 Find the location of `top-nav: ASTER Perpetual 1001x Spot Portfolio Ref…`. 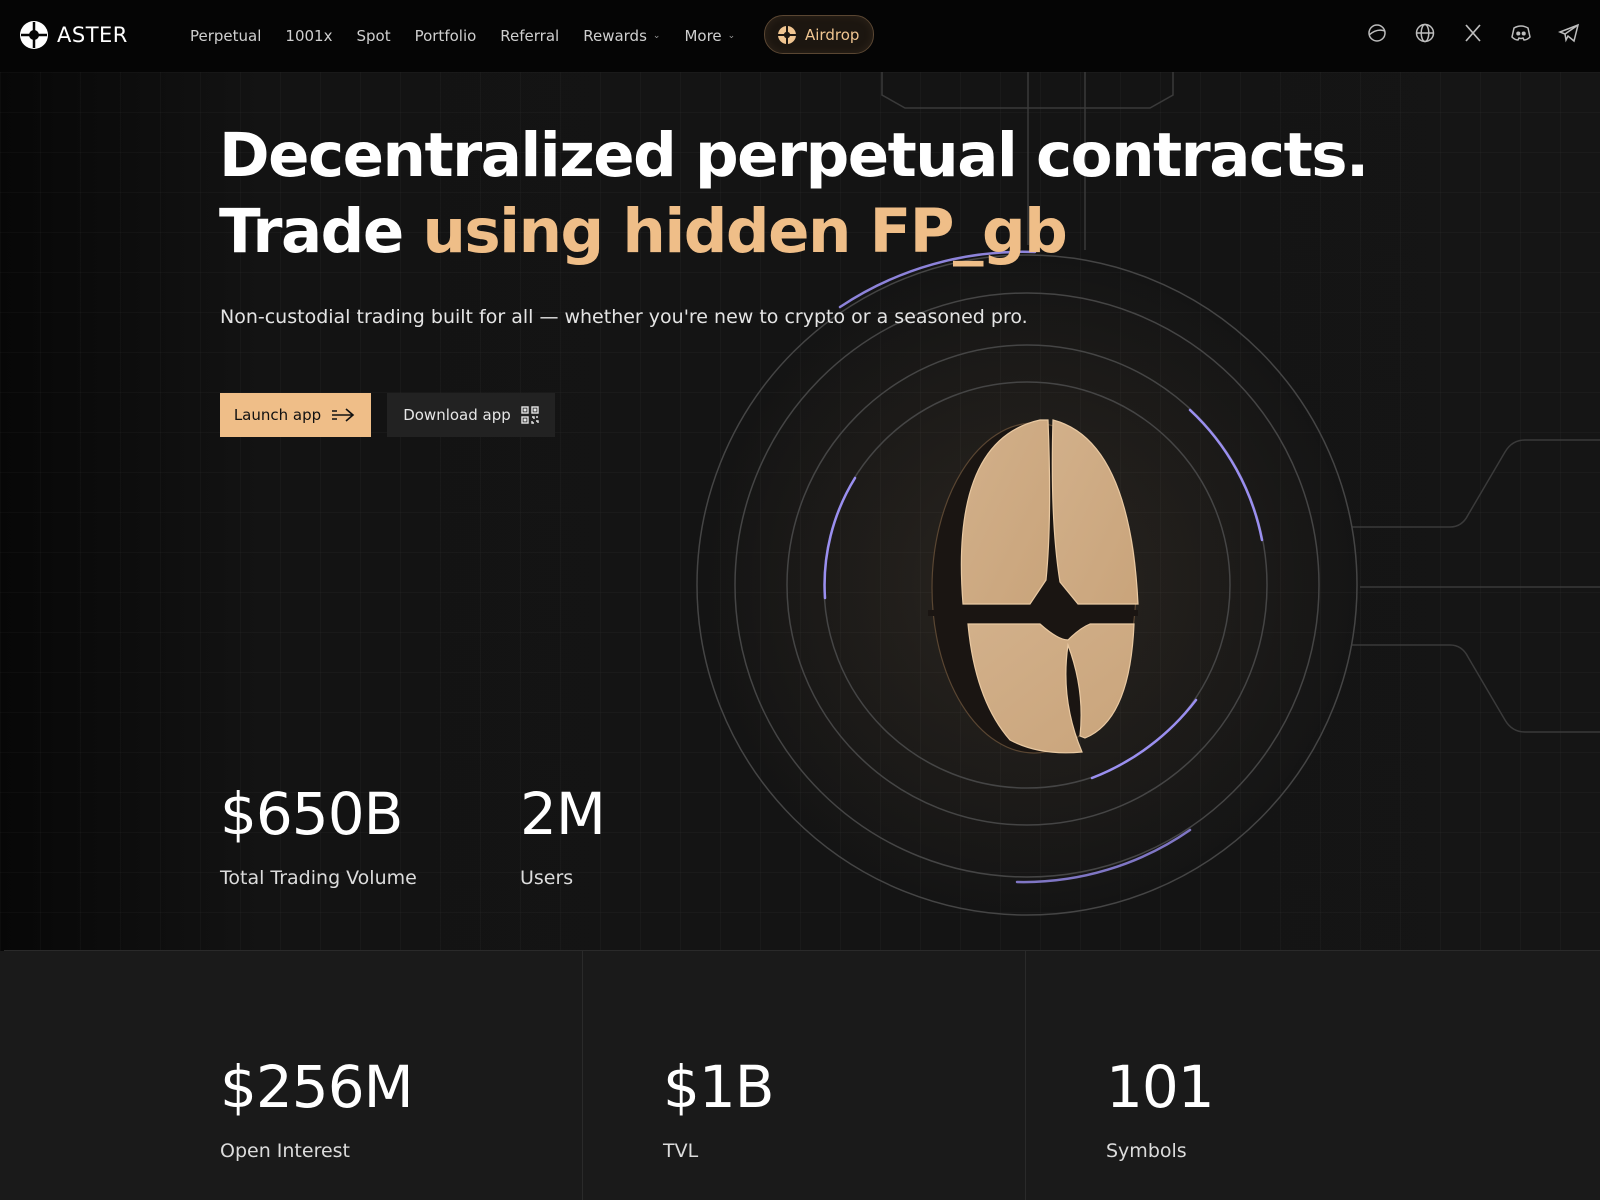

top-nav: ASTER Perpetual 1001x Spot Portfolio Ref… is located at coordinates (800, 36).